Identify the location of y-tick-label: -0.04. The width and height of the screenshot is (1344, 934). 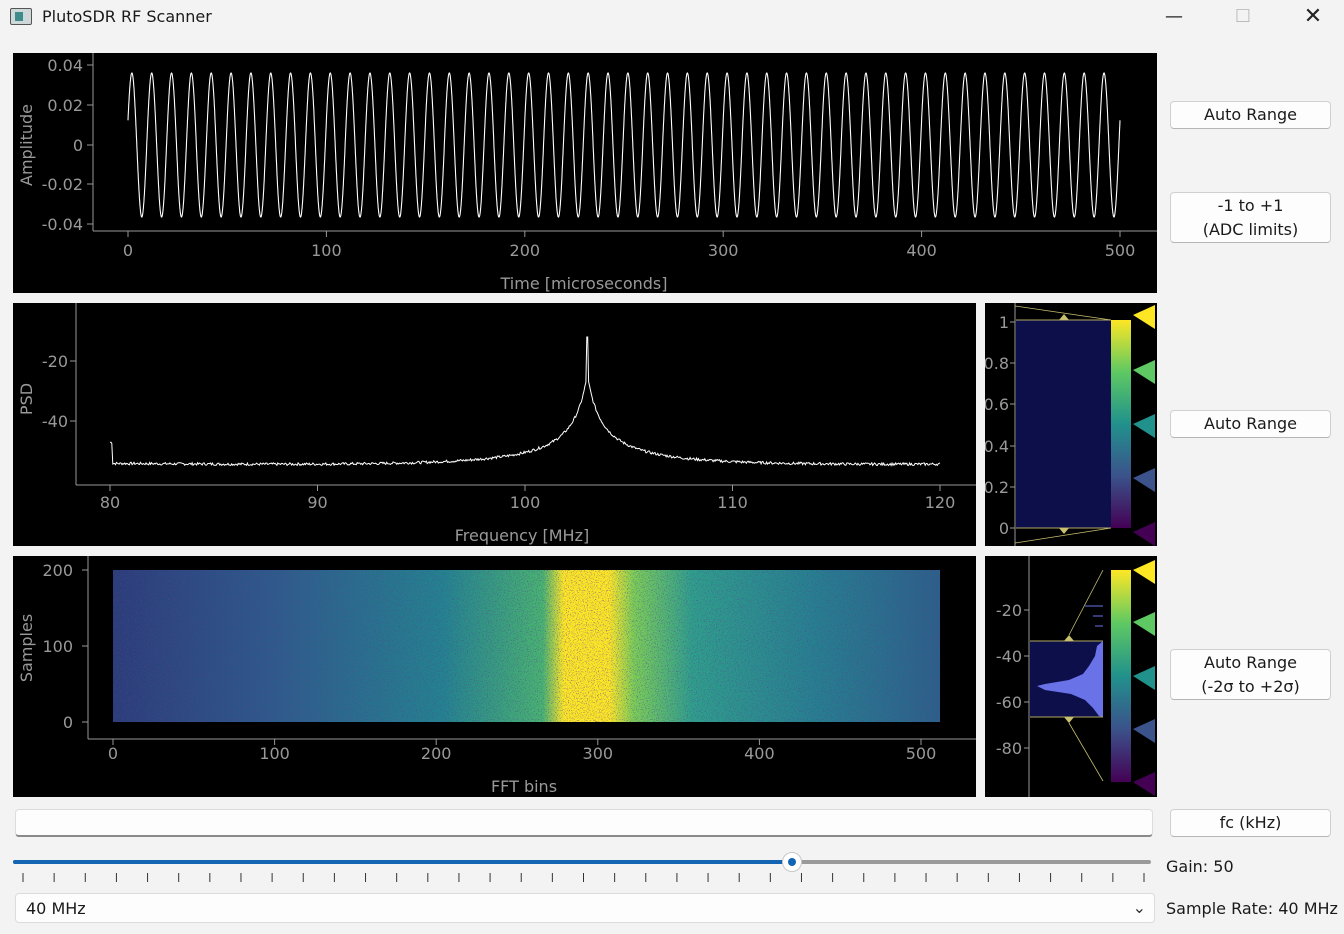
(62, 224).